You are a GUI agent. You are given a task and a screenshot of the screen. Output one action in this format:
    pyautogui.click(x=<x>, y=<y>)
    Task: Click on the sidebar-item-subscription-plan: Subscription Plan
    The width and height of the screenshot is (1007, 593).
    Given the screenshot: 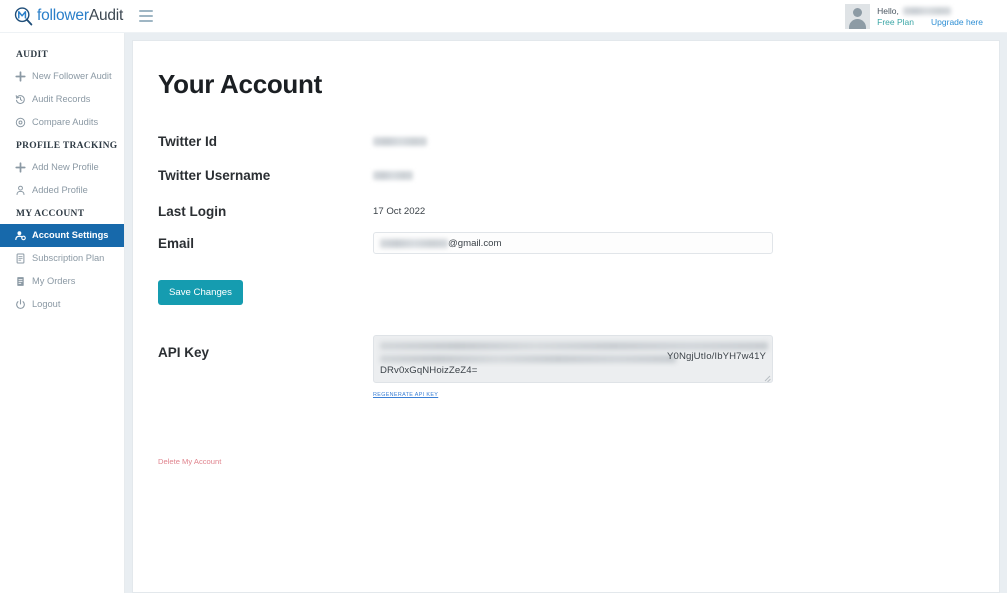 What is the action you would take?
    pyautogui.click(x=62, y=258)
    